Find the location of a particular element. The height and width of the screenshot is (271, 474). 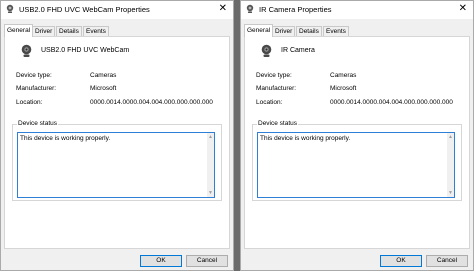

device-name: USB2.0 FHD UVC WebCam is located at coordinates (85, 50).